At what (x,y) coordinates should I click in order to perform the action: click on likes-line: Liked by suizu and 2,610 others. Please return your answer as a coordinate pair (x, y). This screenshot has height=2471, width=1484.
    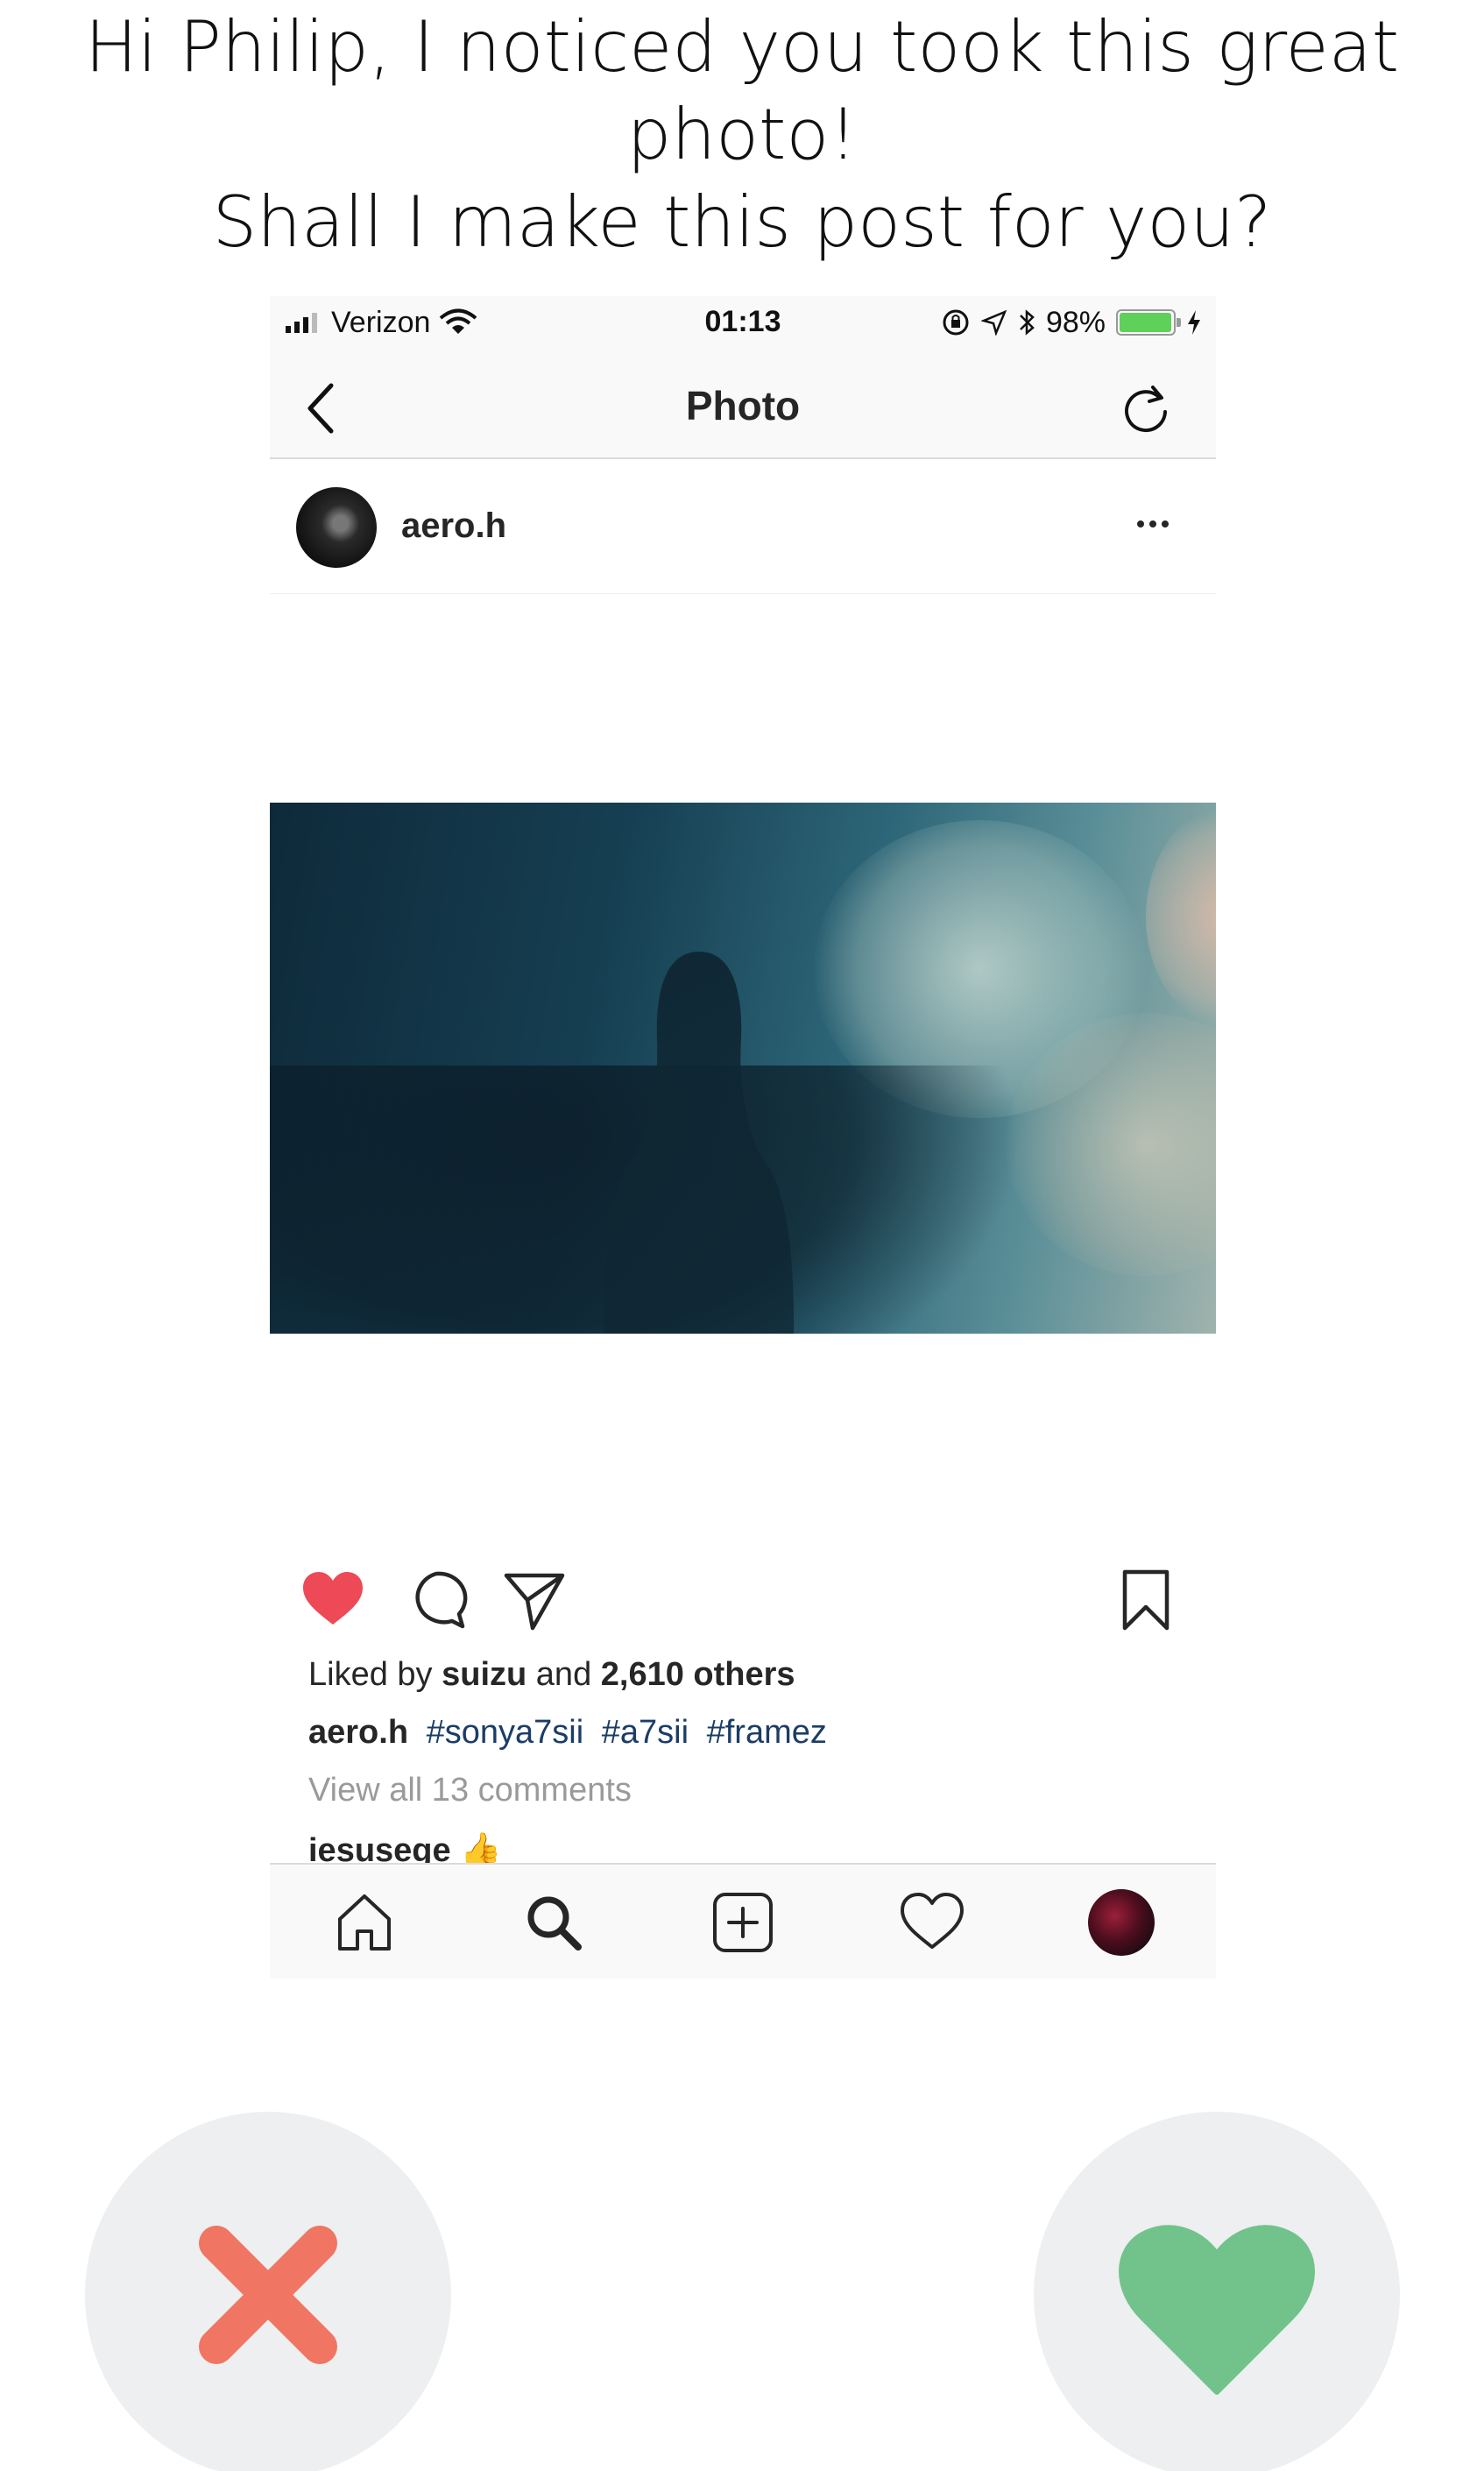
    Looking at the image, I should click on (551, 1675).